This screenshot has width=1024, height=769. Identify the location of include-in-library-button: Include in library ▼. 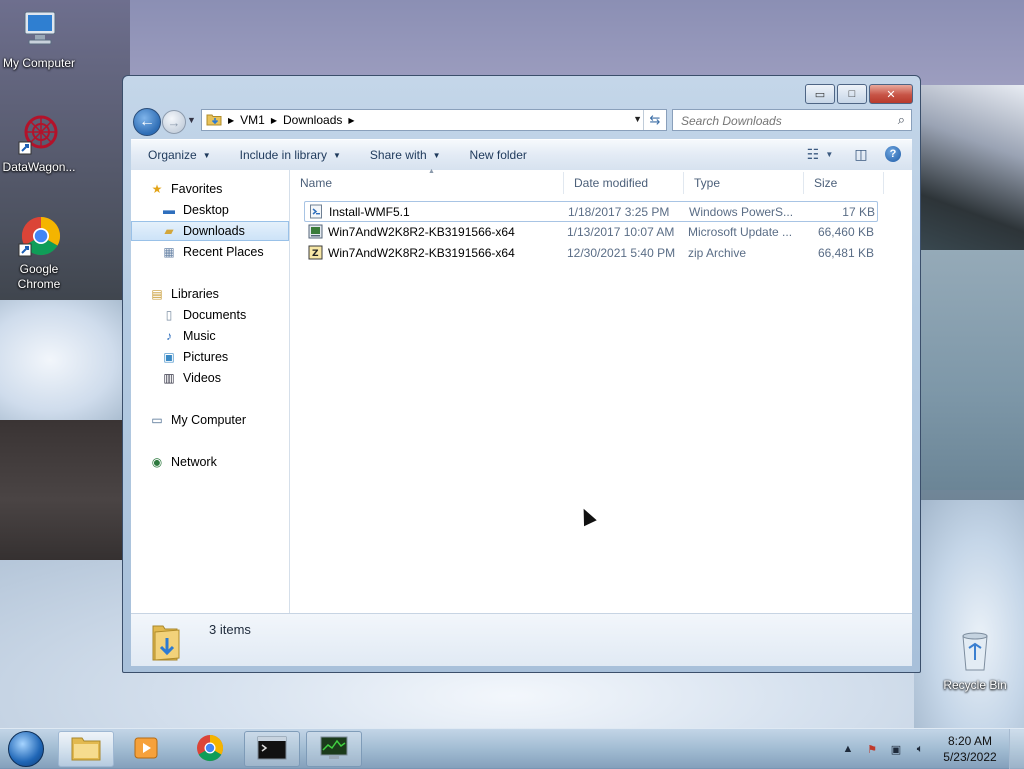
(290, 155).